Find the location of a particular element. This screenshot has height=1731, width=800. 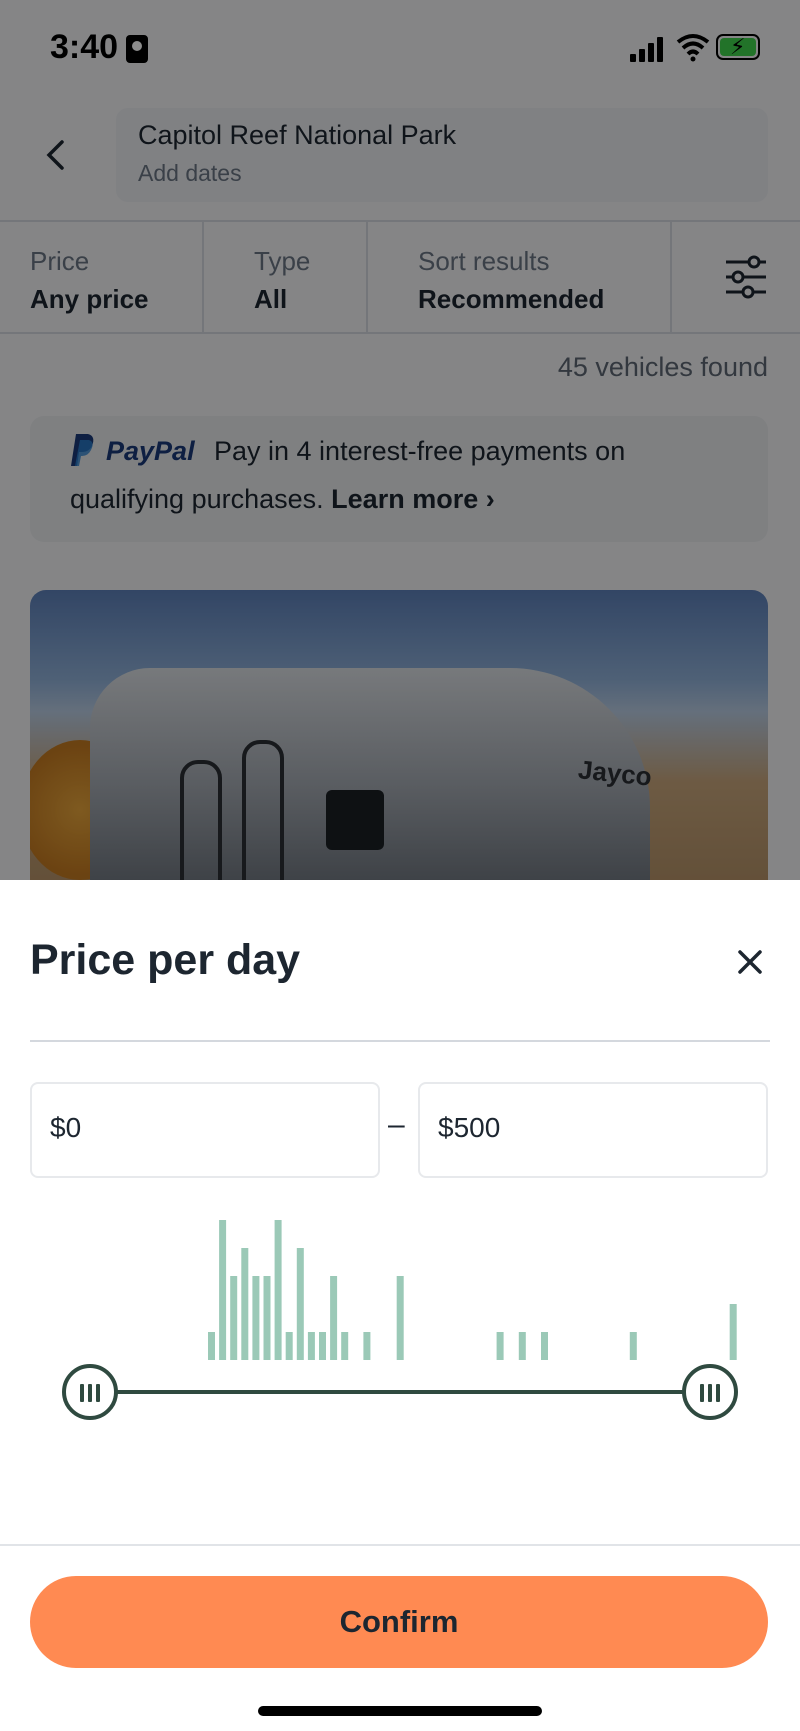

max-slider-handle is located at coordinates (710, 1392).